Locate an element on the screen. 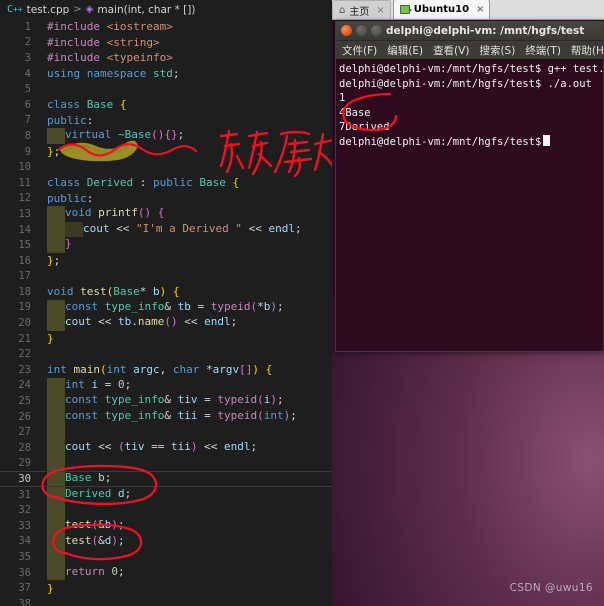 The width and height of the screenshot is (604, 606). code-line: 19 const type_info& tb = typeid(*b); is located at coordinates (166, 307).